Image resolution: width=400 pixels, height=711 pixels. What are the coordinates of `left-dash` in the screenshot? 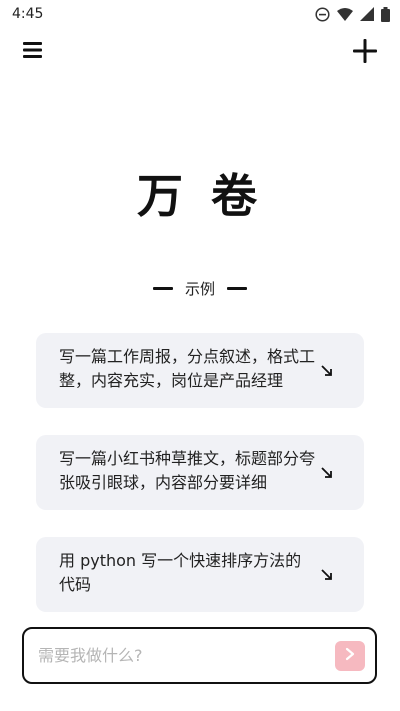 It's located at (162, 288).